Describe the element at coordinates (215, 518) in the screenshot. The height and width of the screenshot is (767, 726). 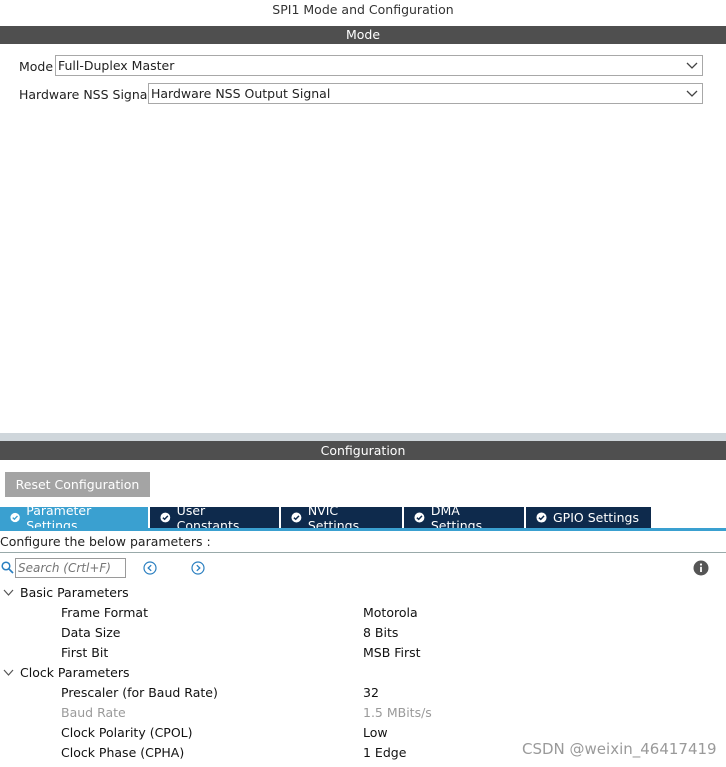
I see `tab-user-constants: User Constants` at that location.